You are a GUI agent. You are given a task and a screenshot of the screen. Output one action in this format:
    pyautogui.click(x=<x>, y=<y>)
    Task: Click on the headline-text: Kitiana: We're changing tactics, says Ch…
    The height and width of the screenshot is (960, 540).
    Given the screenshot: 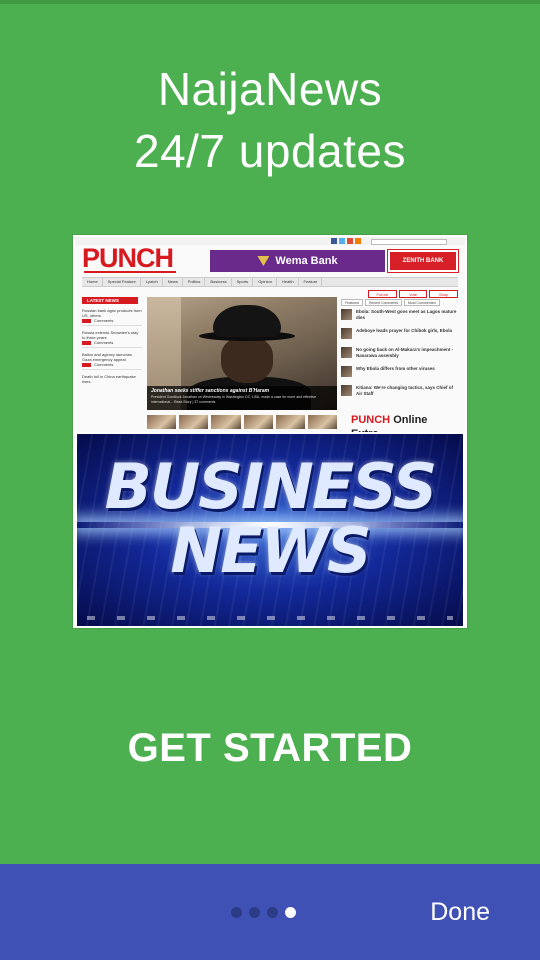 What is the action you would take?
    pyautogui.click(x=405, y=390)
    